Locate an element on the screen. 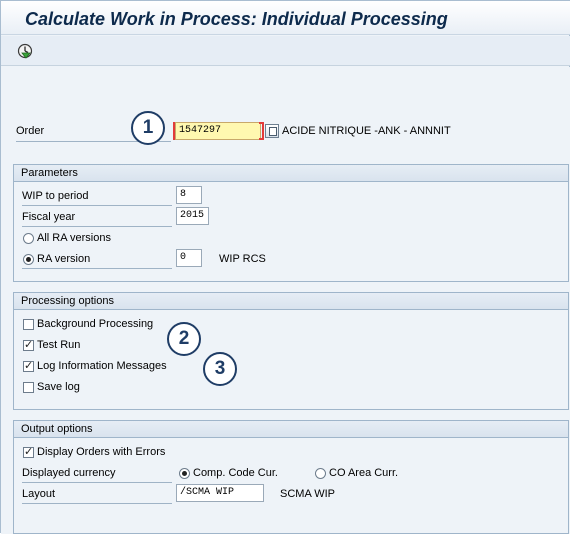 The image size is (570, 534). co-area-currency-label: CO Area Curr. is located at coordinates (364, 473).